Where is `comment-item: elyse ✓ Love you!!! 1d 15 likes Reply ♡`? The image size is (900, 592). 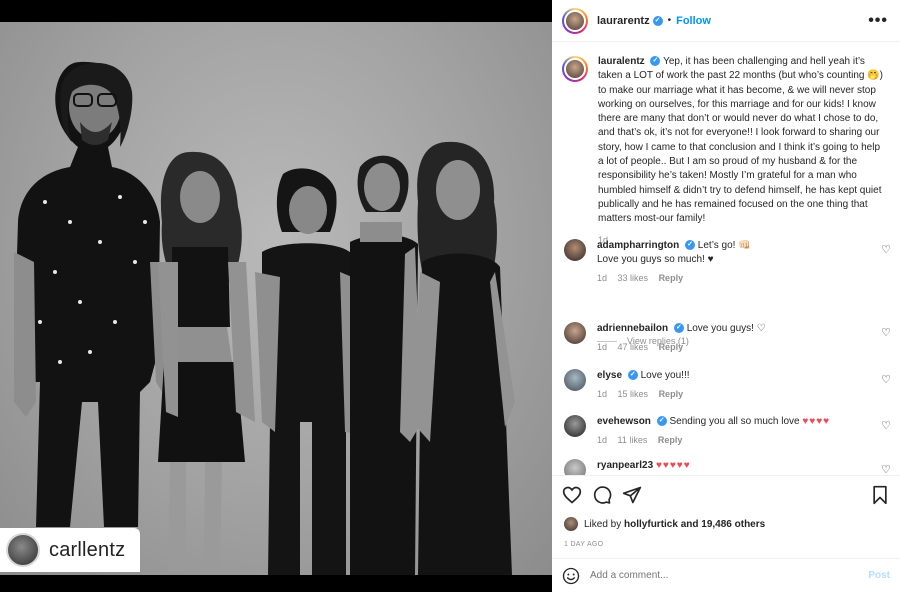
comment-item: elyse ✓ Love you!!! 1d 15 likes Reply ♡ is located at coordinates (726, 385).